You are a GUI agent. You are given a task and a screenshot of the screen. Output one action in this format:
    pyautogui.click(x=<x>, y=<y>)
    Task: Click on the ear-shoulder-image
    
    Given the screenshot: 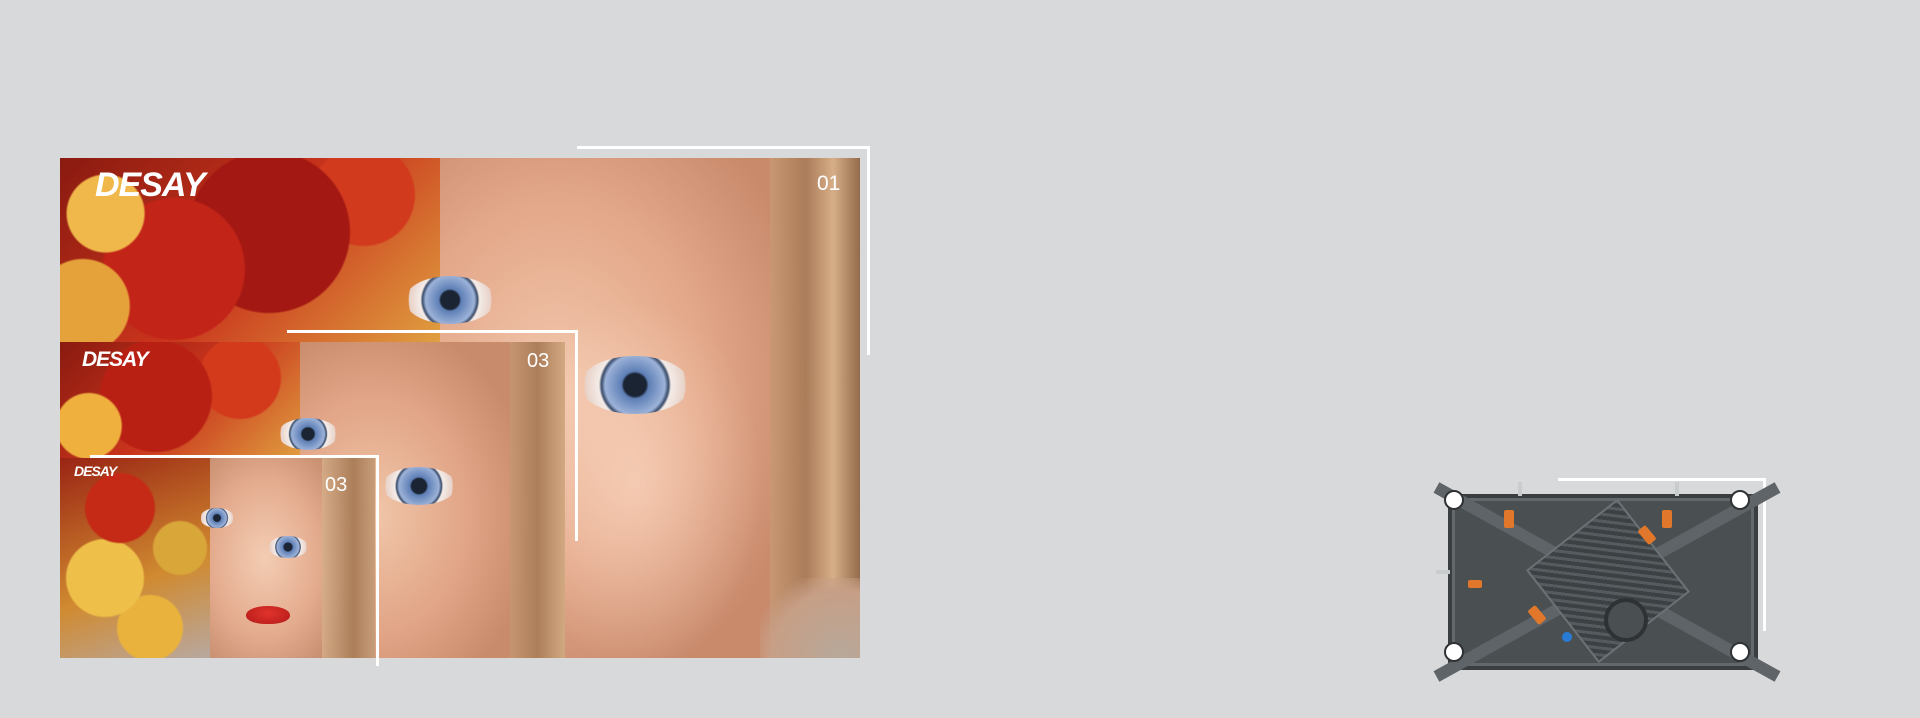 What is the action you would take?
    pyautogui.click(x=810, y=618)
    